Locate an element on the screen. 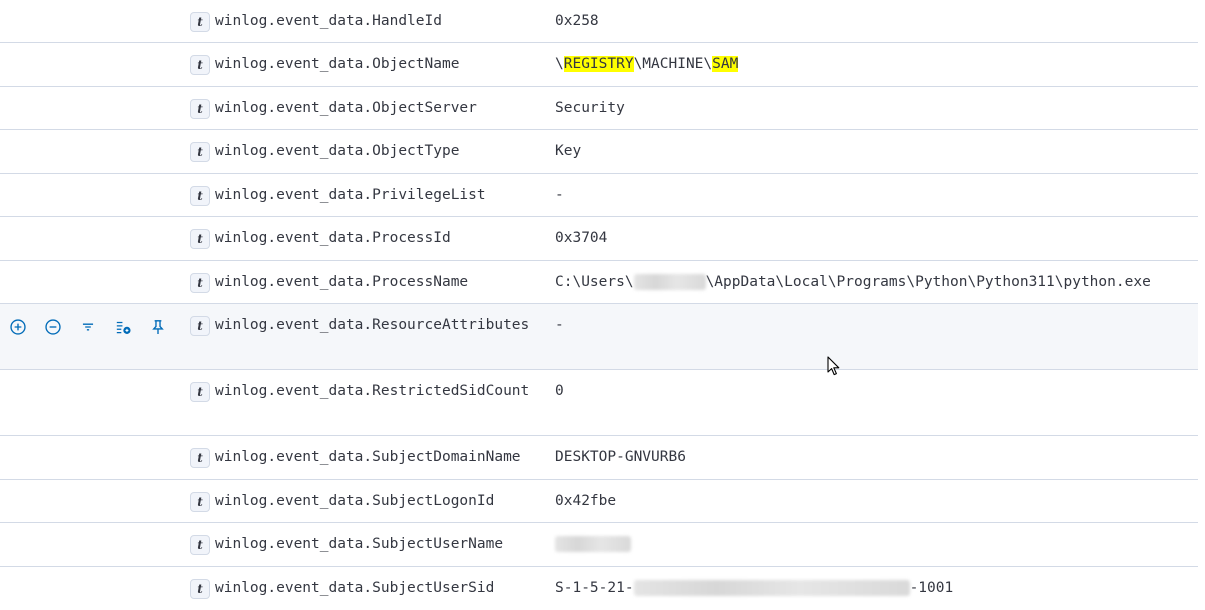 The image size is (1205, 610). search-highlight: SAM is located at coordinates (725, 64).